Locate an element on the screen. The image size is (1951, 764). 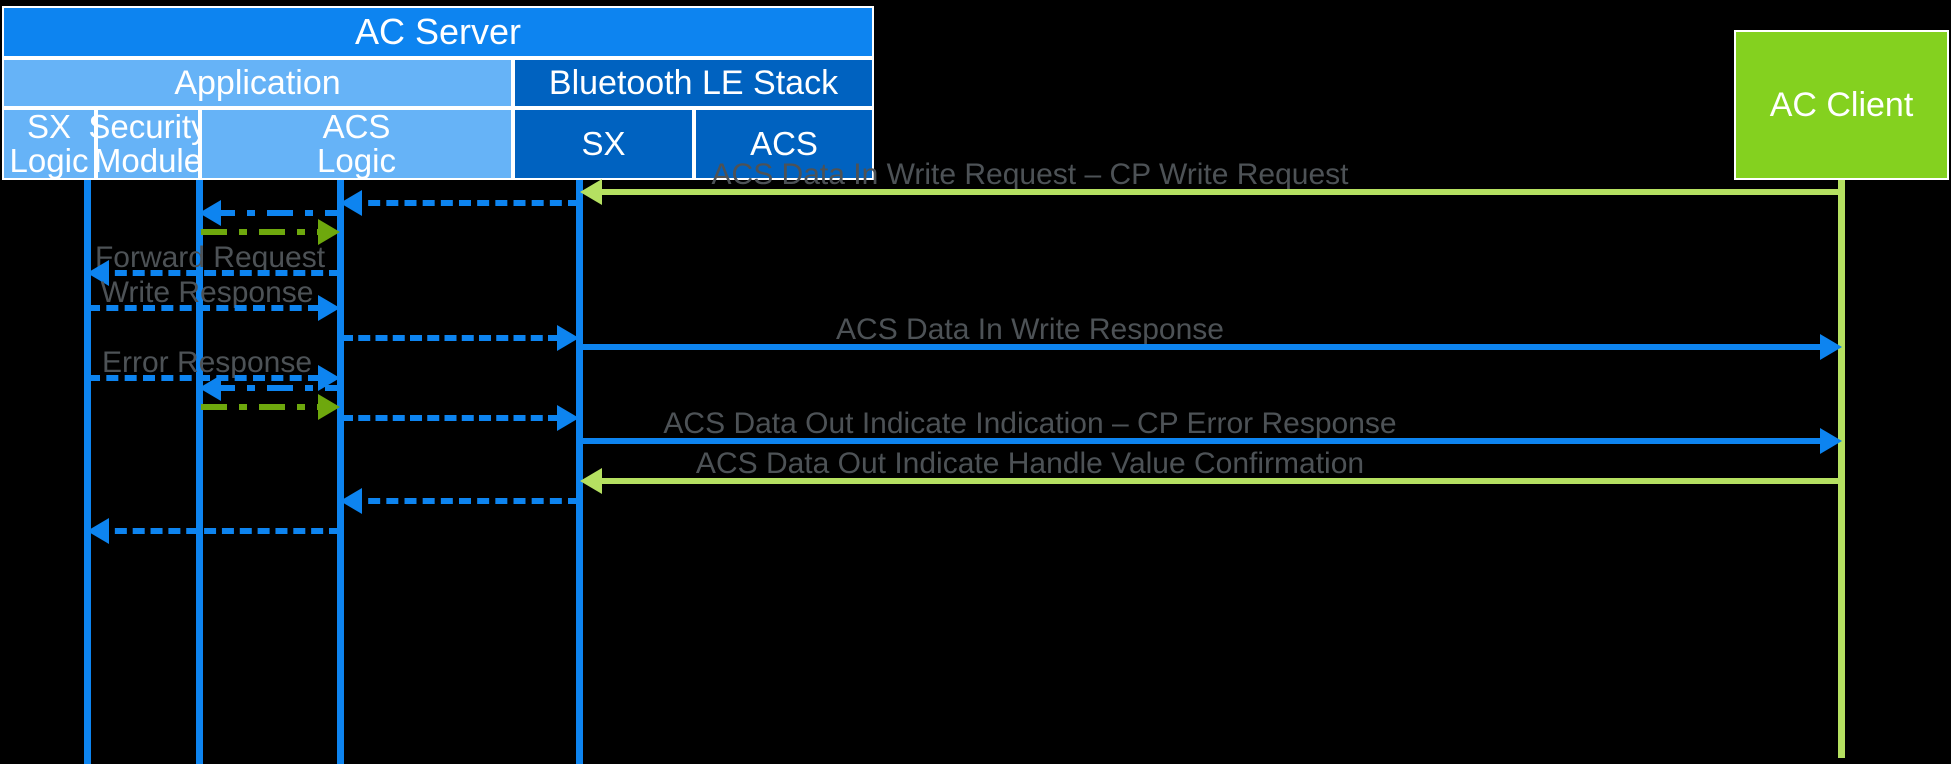
arrowhead-security-to-acs-logic-error is located at coordinates (329, 407).